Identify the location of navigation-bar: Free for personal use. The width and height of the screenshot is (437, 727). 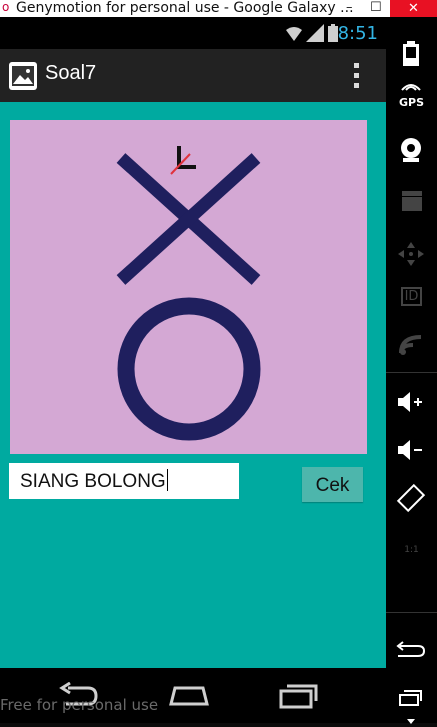
(193, 695).